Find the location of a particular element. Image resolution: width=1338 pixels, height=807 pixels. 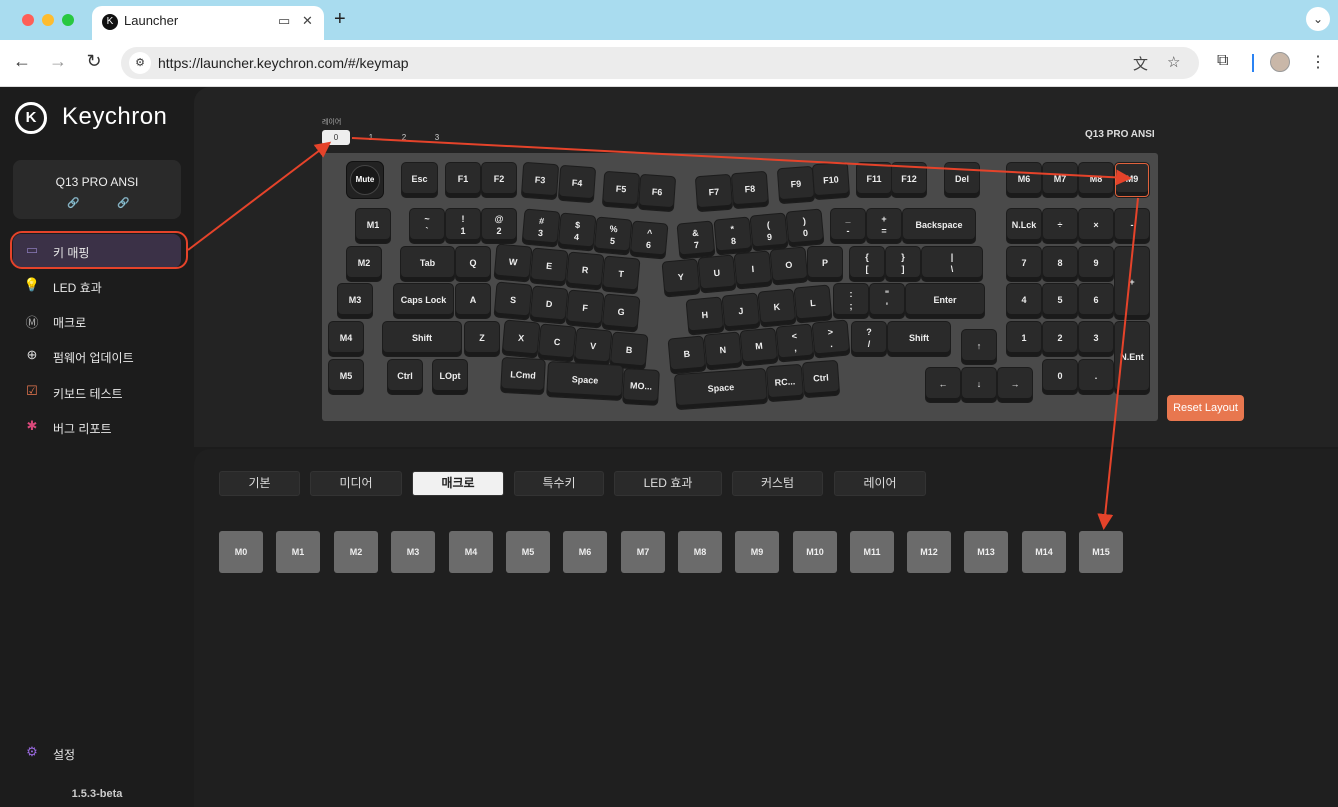

tab-custom: 커스텀 is located at coordinates (777, 483).